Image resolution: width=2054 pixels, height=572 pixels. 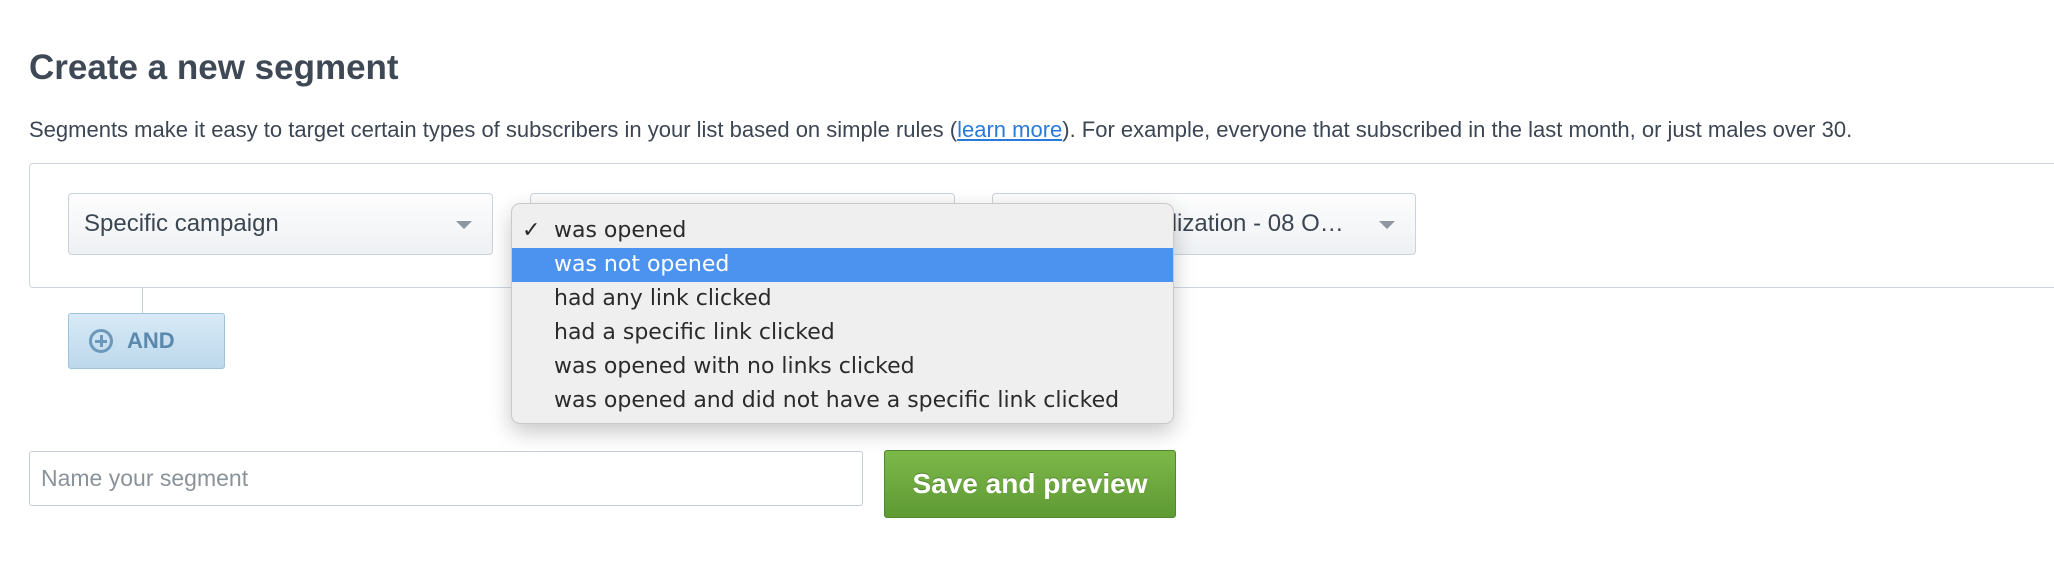 What do you see at coordinates (663, 298) in the screenshot?
I see `option-label: had any link clicked` at bounding box center [663, 298].